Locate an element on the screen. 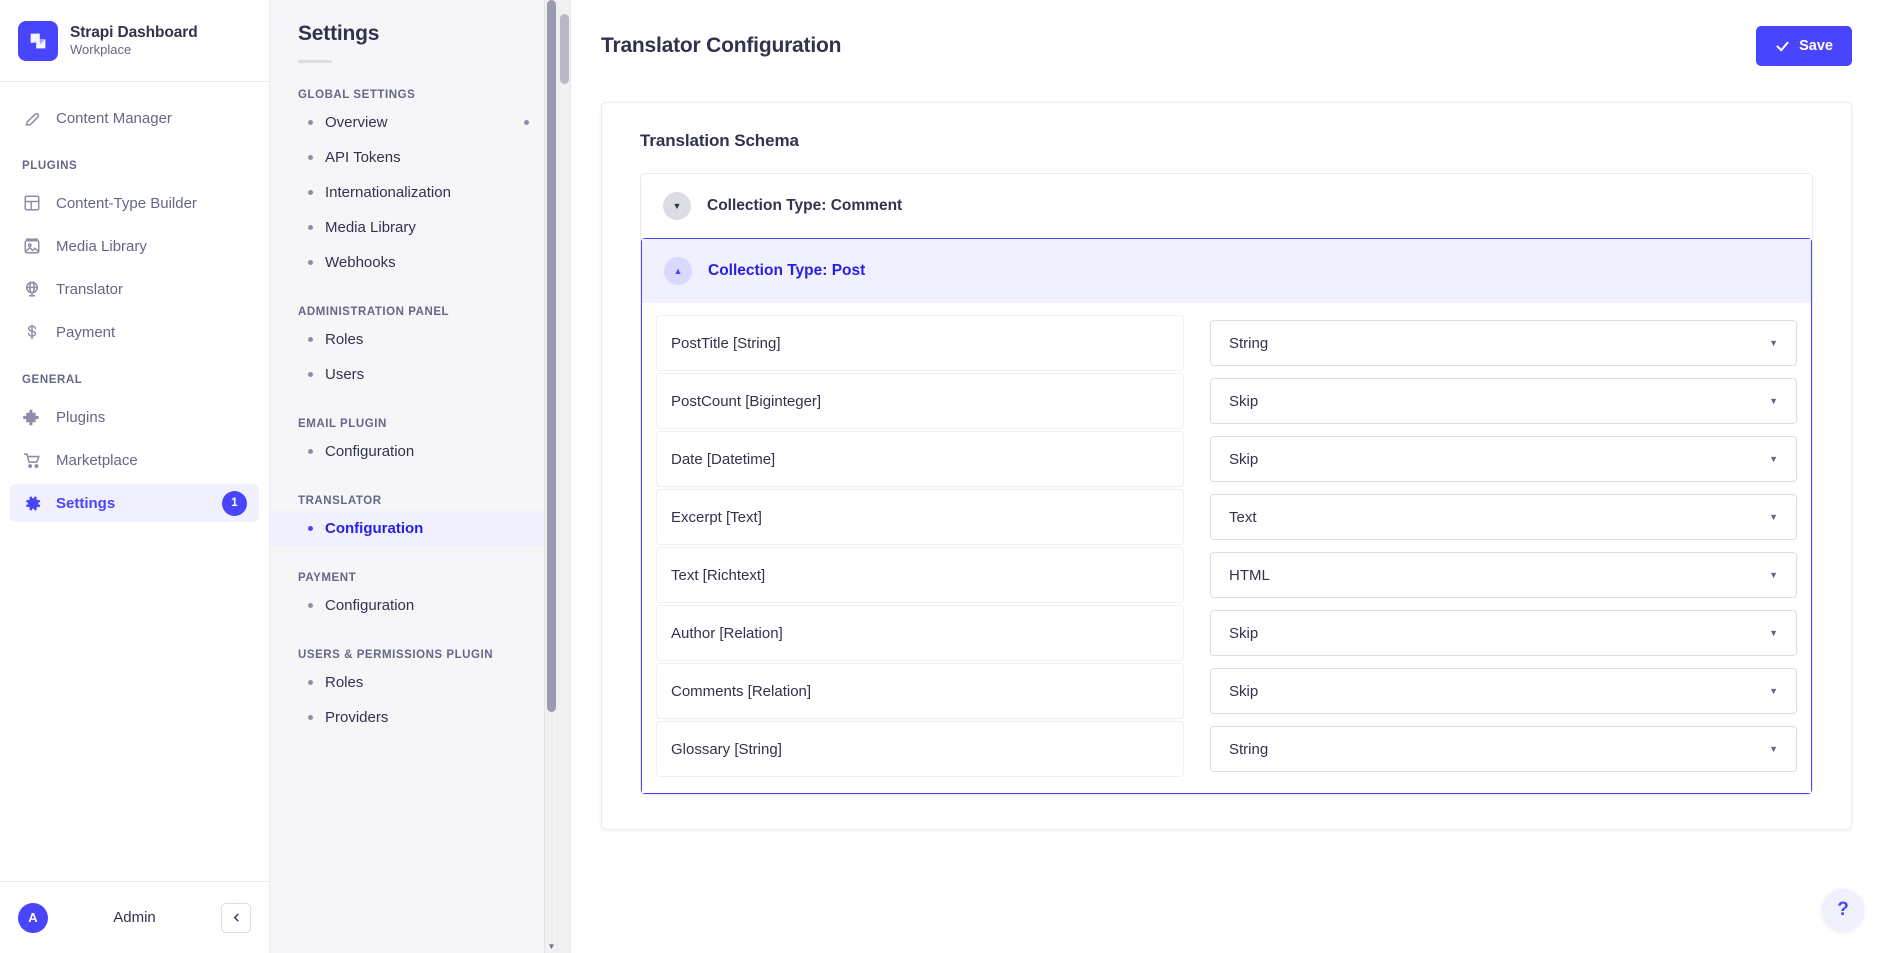 The height and width of the screenshot is (953, 1888). globe-icon is located at coordinates (32, 289).